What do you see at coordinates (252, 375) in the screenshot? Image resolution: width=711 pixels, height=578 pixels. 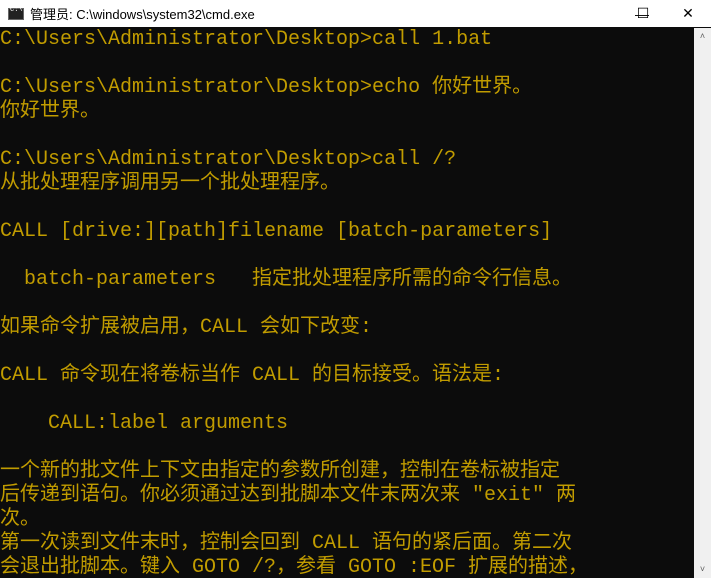 I see `console-line: CALL 命令现在将卷标当作 CALL 的目标接受。语法是:` at bounding box center [252, 375].